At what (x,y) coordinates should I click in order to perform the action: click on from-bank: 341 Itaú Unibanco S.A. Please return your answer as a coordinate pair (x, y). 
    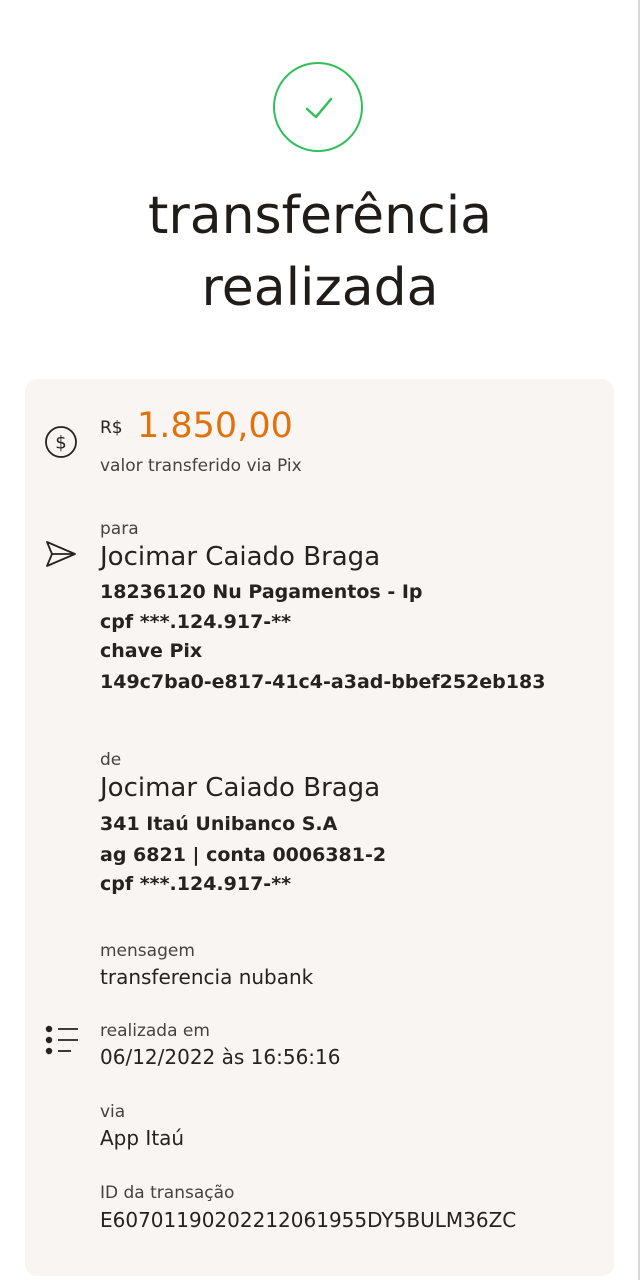
    Looking at the image, I should click on (219, 824).